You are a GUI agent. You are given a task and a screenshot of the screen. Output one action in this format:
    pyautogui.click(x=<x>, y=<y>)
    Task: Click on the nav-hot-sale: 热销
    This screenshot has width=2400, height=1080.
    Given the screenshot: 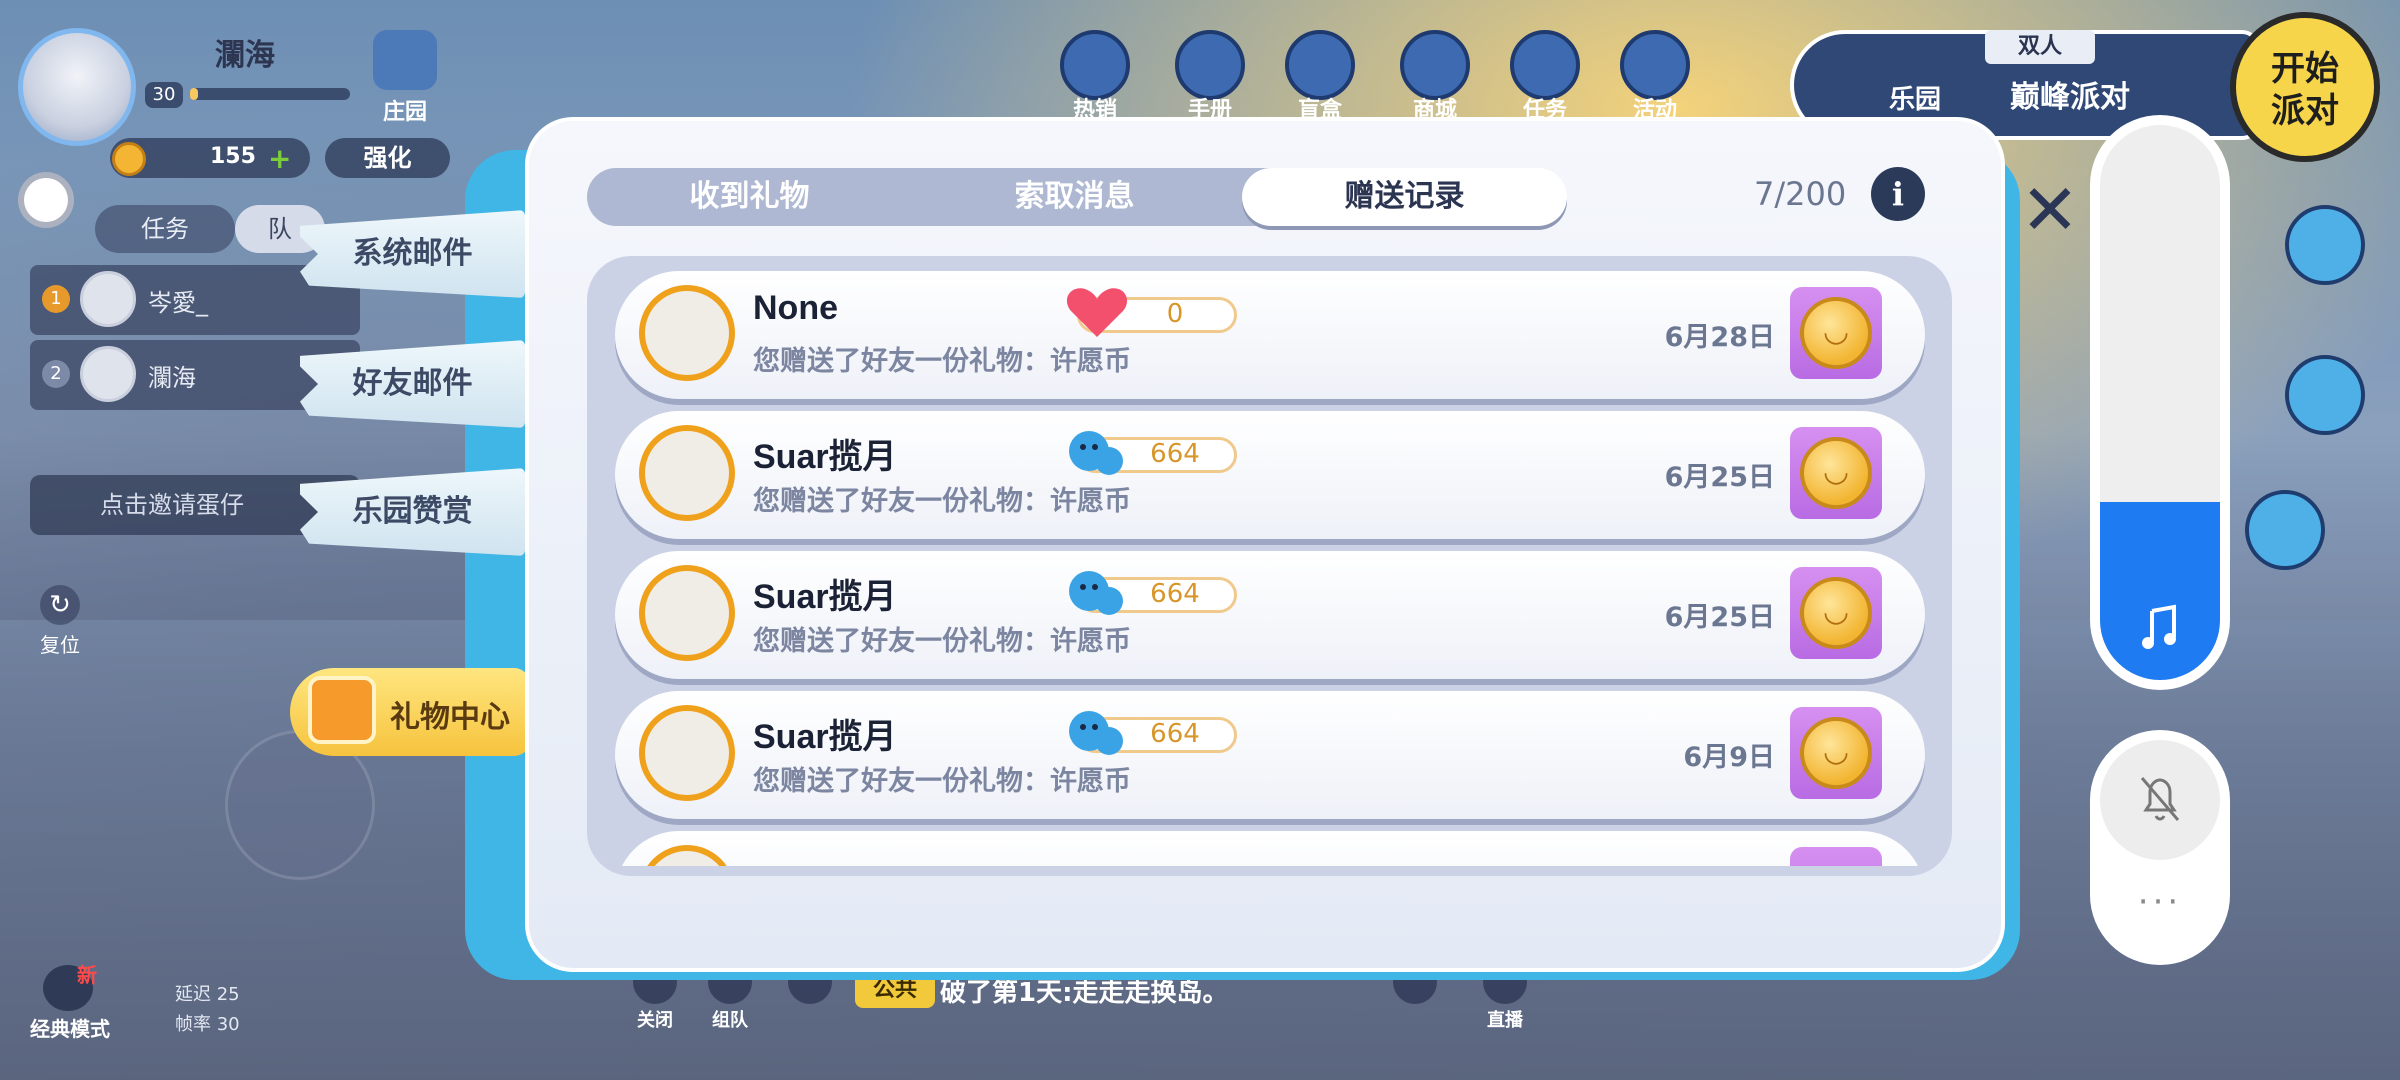 What is the action you would take?
    pyautogui.click(x=1095, y=76)
    